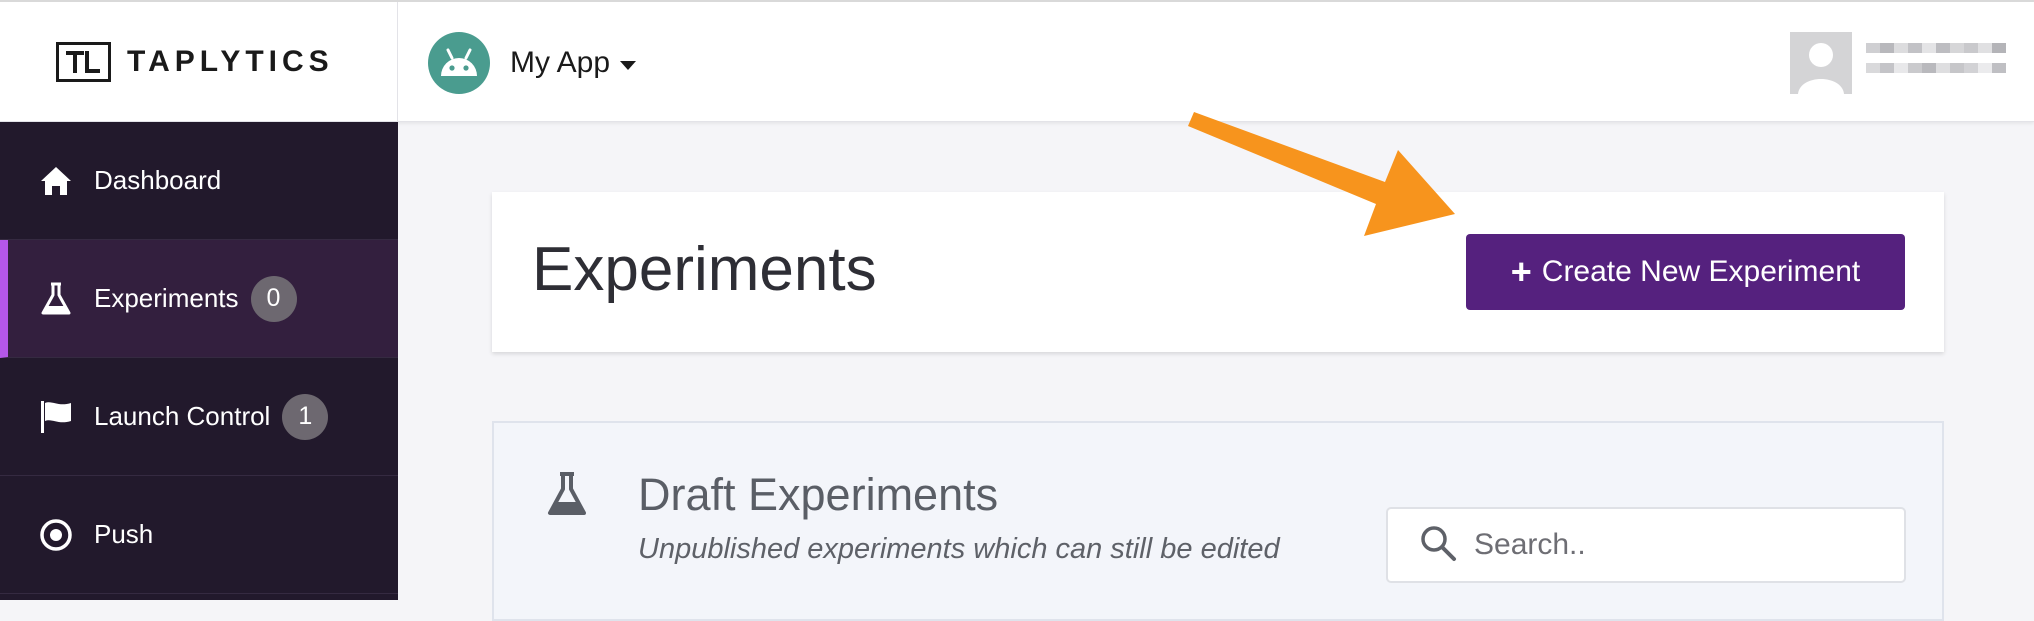  What do you see at coordinates (1821, 63) in the screenshot?
I see `avatar` at bounding box center [1821, 63].